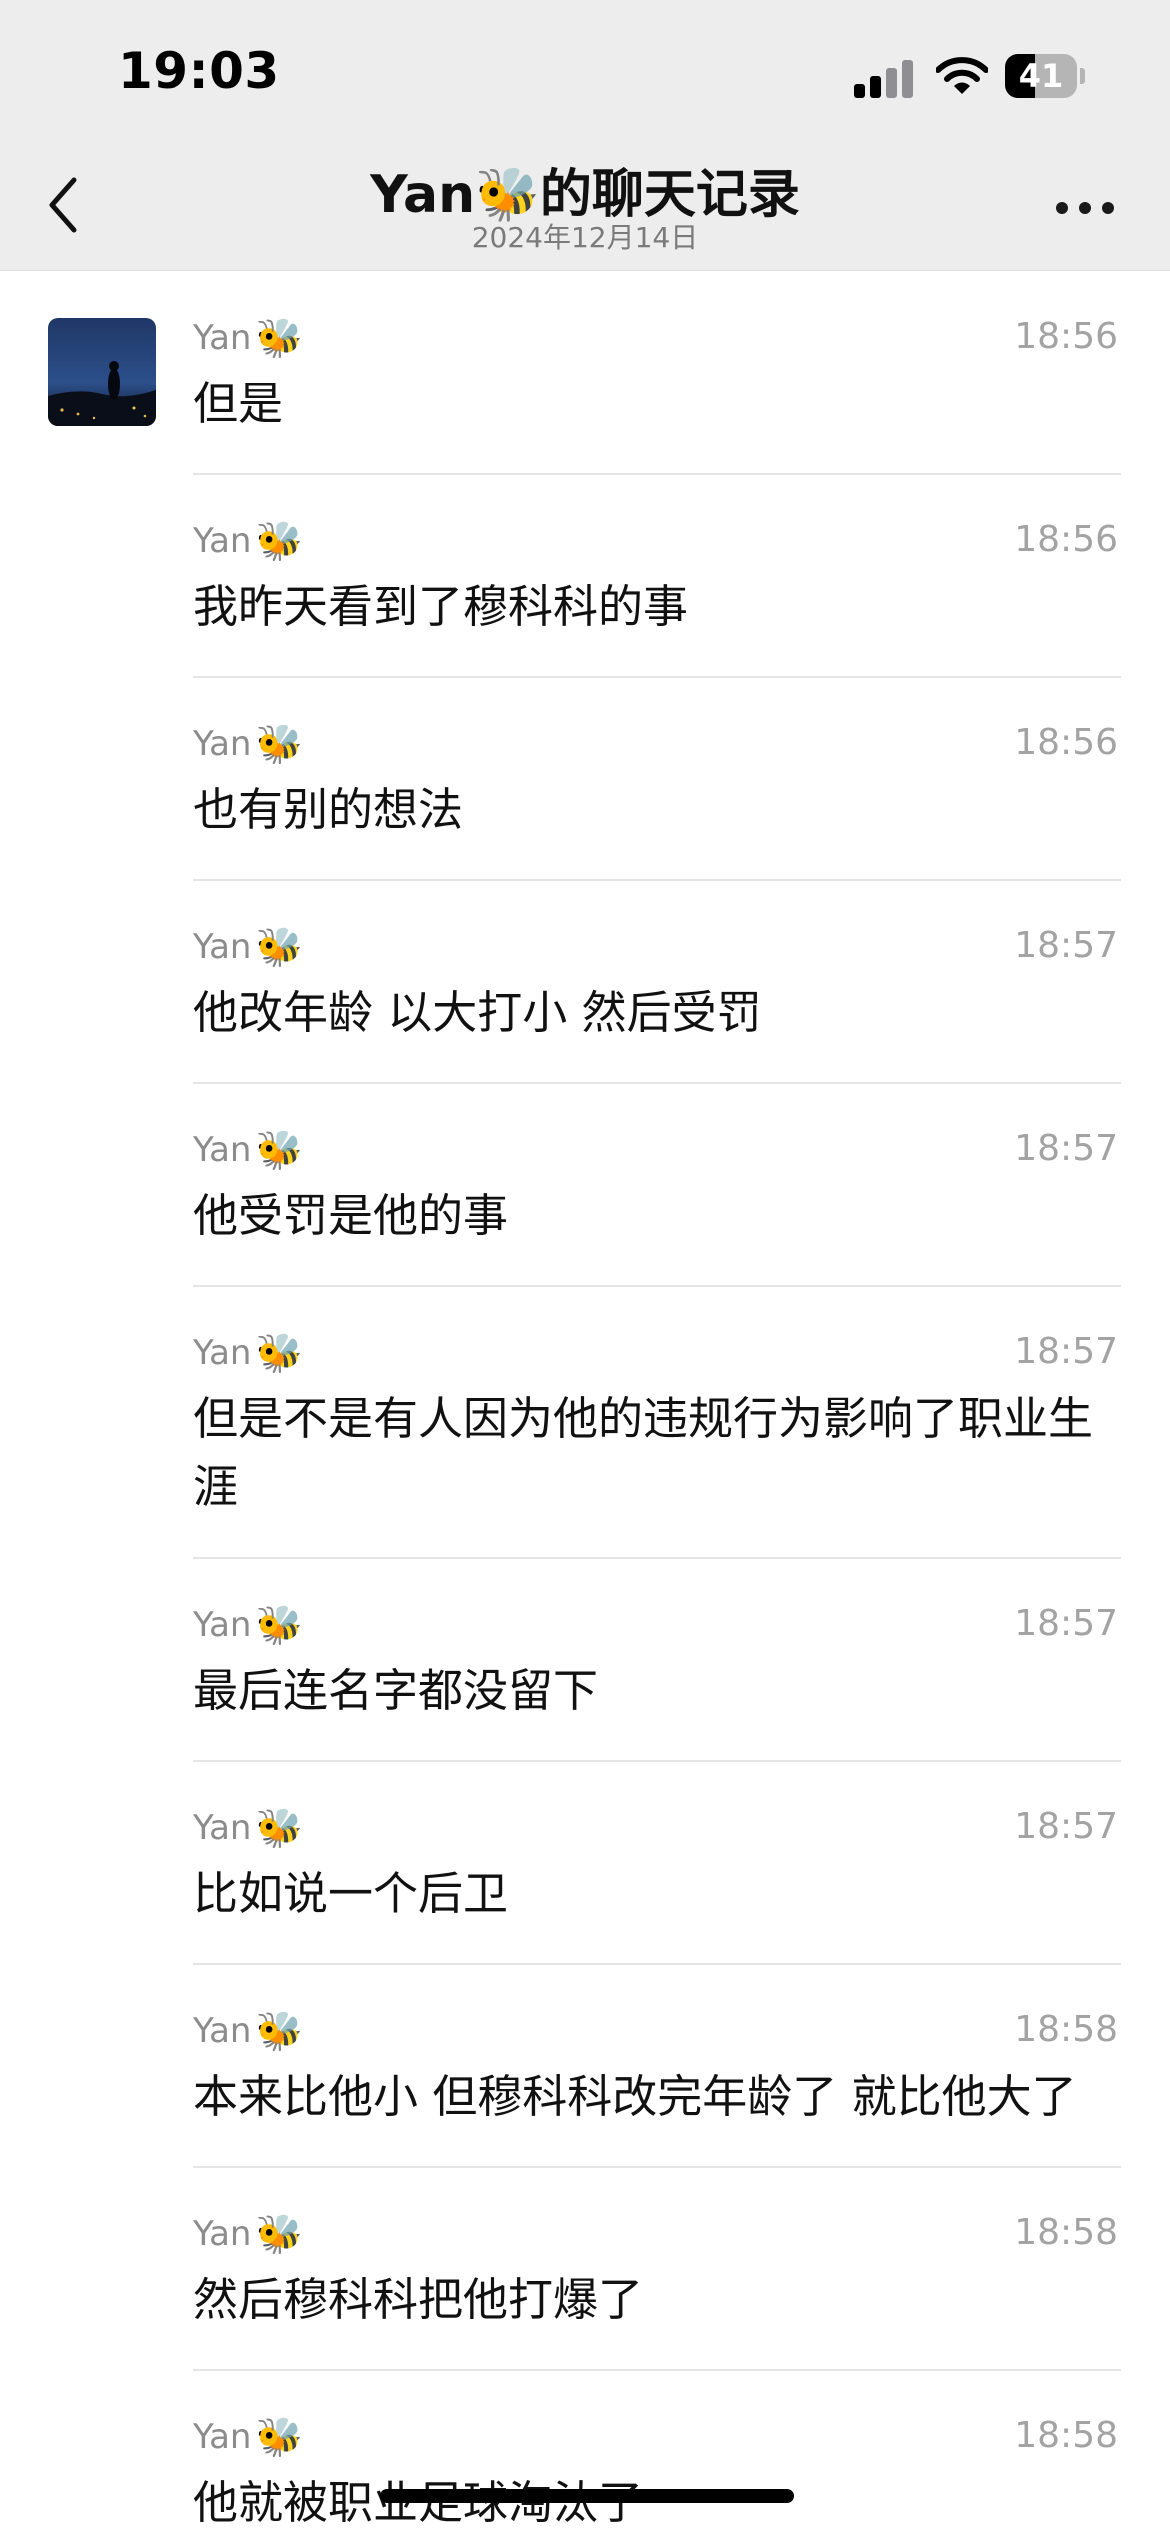 The width and height of the screenshot is (1170, 2532). I want to click on message-item: Yan 🐝 18:57 他受罚是他的事, so click(585, 1185).